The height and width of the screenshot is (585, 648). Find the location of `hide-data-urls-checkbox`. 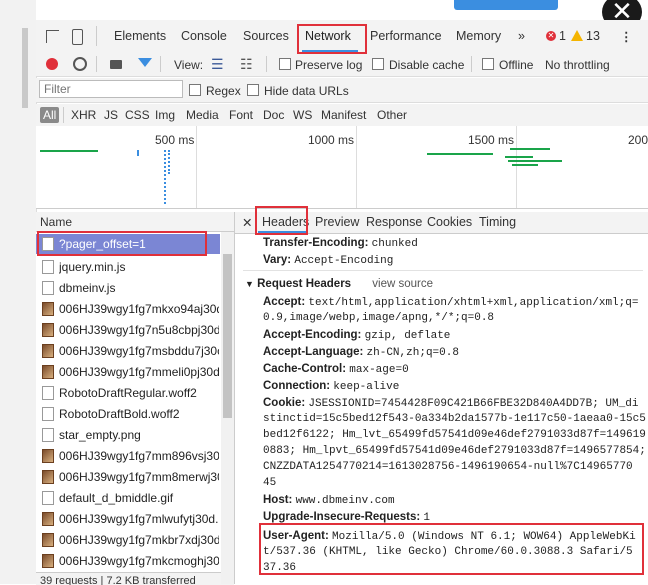

hide-data-urls-checkbox is located at coordinates (253, 90).